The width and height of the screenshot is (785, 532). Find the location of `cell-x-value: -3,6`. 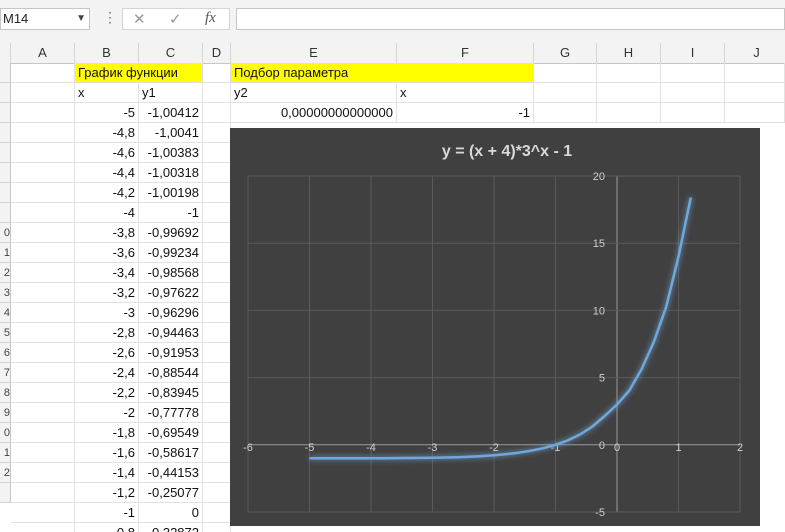

cell-x-value: -3,6 is located at coordinates (107, 253).